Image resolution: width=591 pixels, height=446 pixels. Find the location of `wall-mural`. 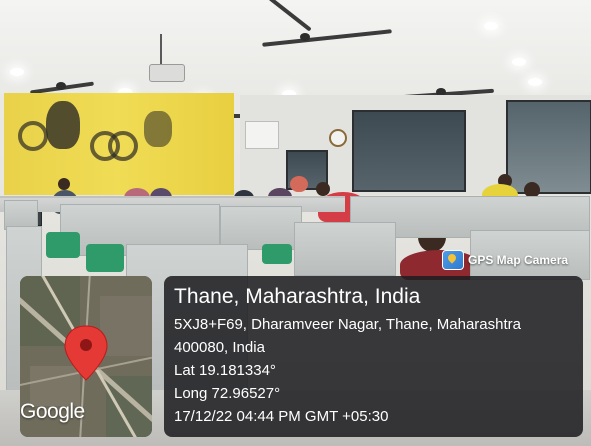

wall-mural is located at coordinates (119, 144).